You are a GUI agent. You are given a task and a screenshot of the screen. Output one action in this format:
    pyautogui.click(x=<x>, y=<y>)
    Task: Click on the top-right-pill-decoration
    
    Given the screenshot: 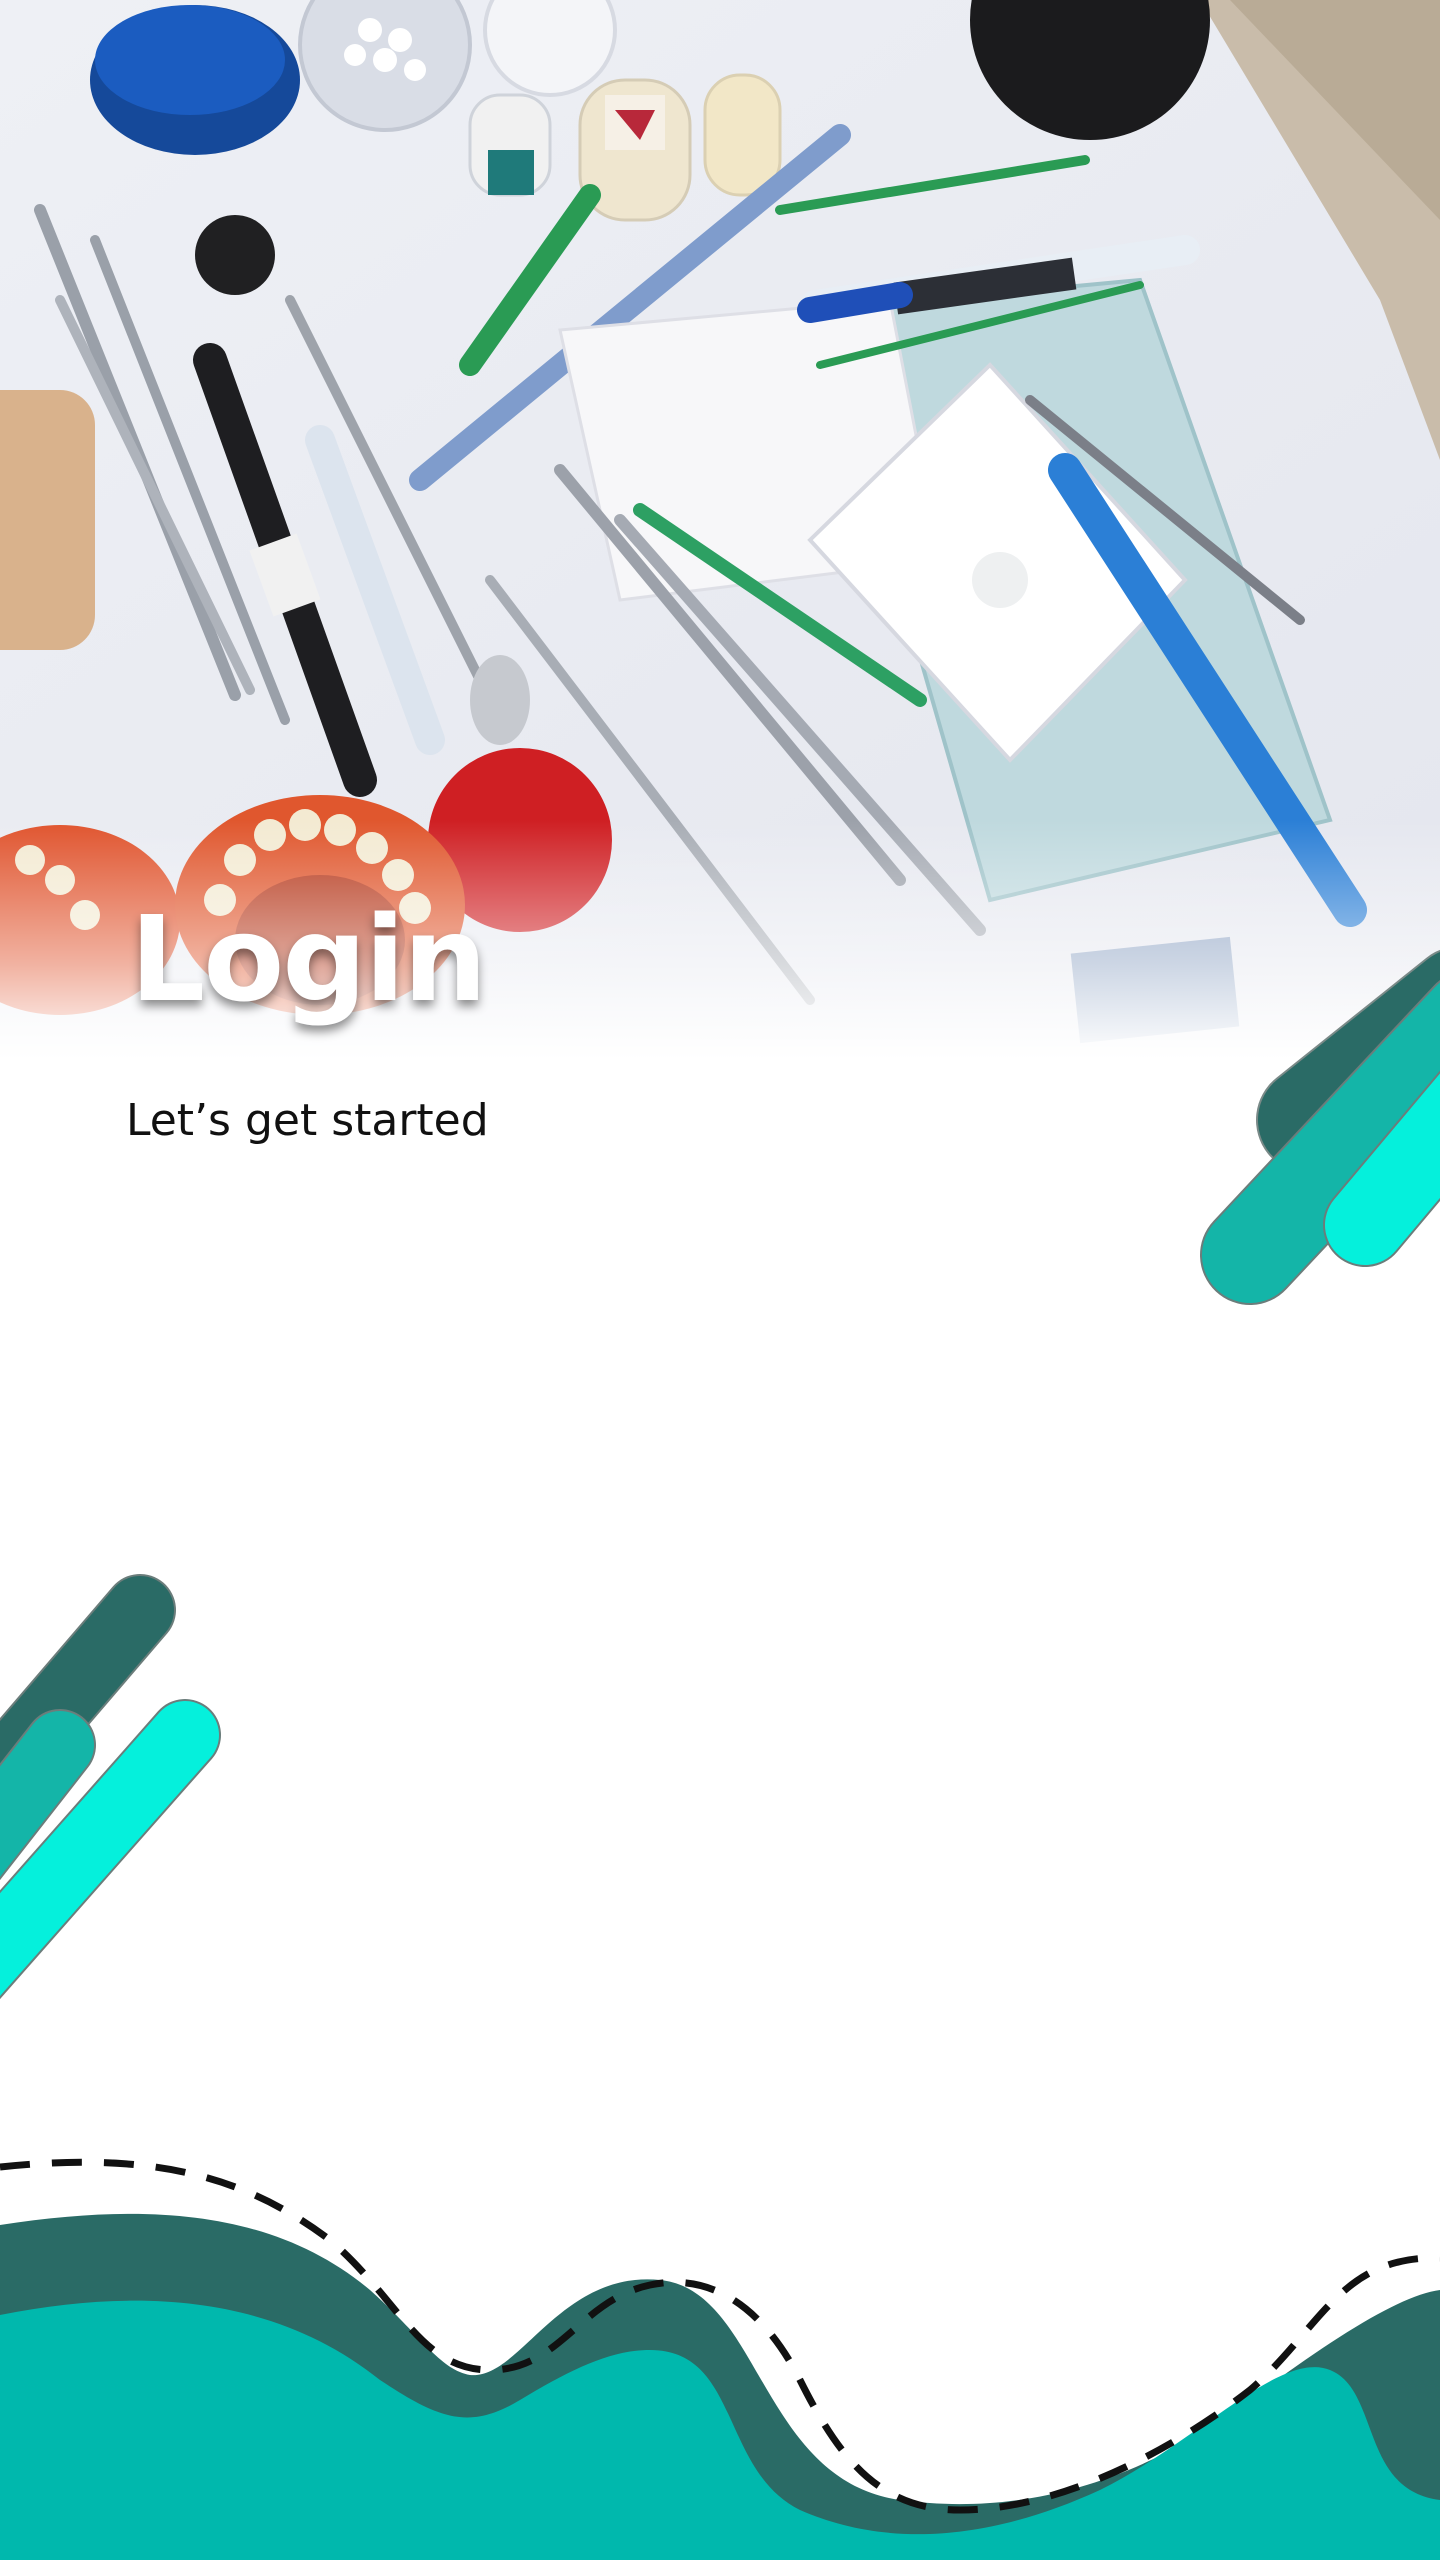 What is the action you would take?
    pyautogui.click(x=1320, y=1127)
    